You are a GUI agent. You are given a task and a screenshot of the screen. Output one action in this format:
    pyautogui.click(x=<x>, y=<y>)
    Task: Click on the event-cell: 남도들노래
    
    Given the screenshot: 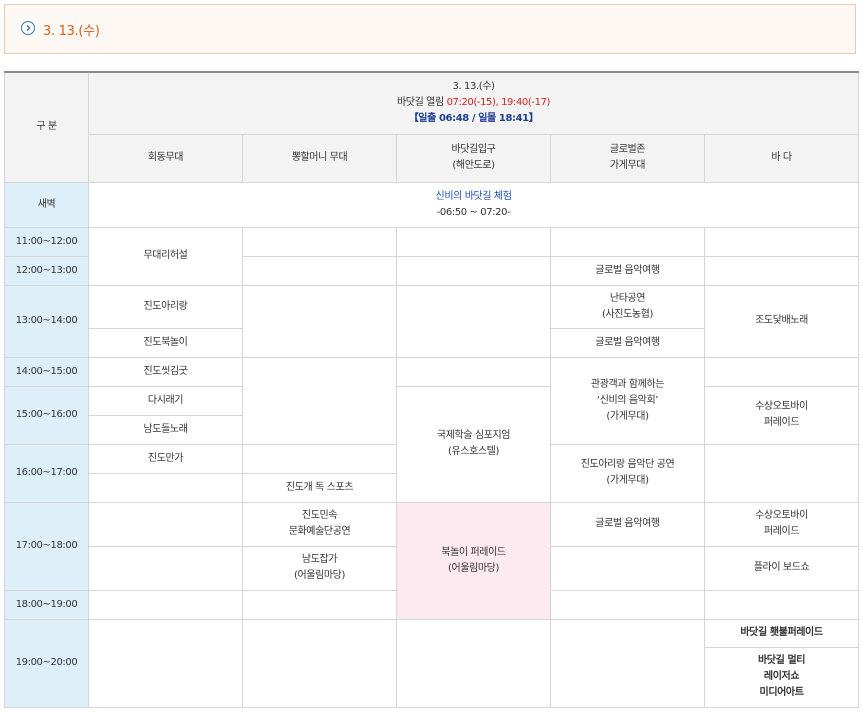 What is the action you would take?
    pyautogui.click(x=165, y=429)
    